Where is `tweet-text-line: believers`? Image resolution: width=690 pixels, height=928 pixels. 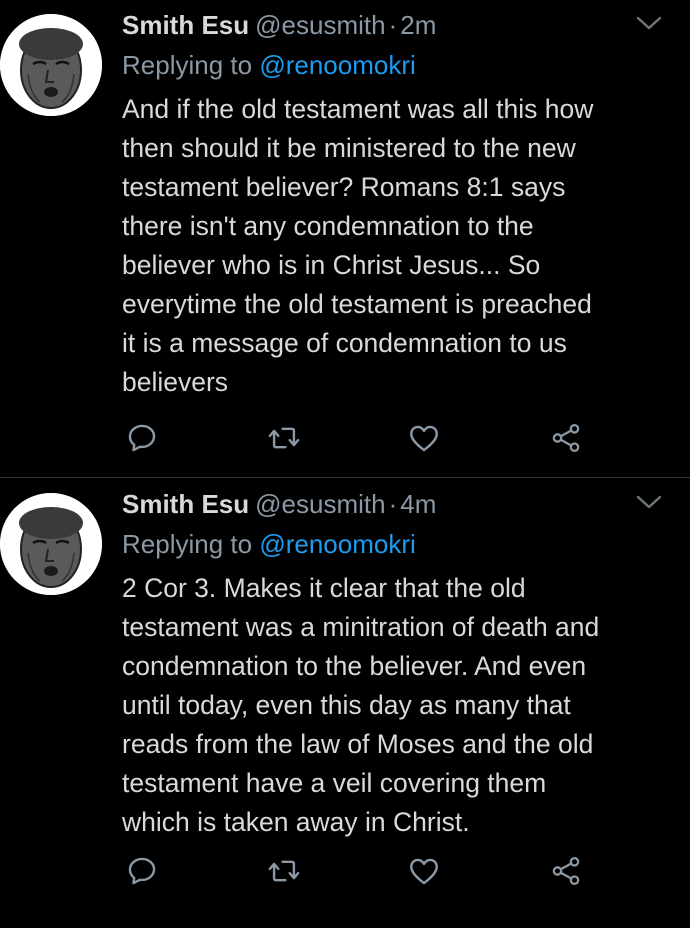
tweet-text-line: believers is located at coordinates (175, 382).